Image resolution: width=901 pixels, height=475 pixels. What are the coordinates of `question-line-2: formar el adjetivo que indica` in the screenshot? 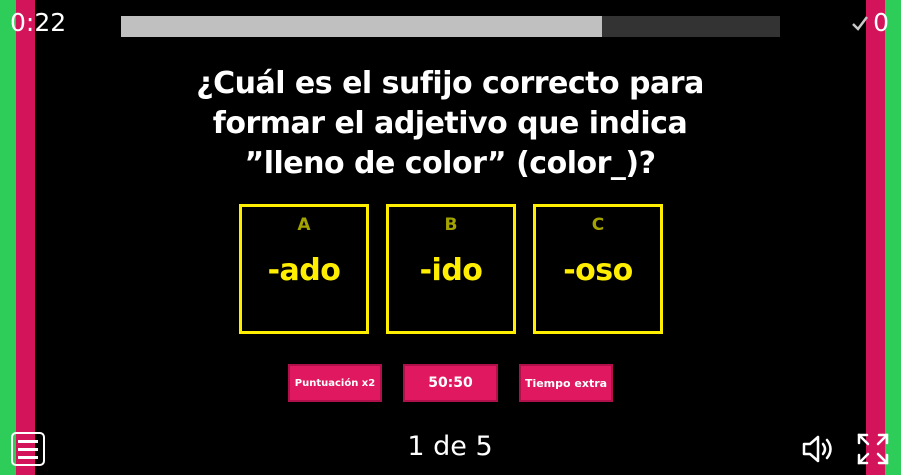 It's located at (450, 123).